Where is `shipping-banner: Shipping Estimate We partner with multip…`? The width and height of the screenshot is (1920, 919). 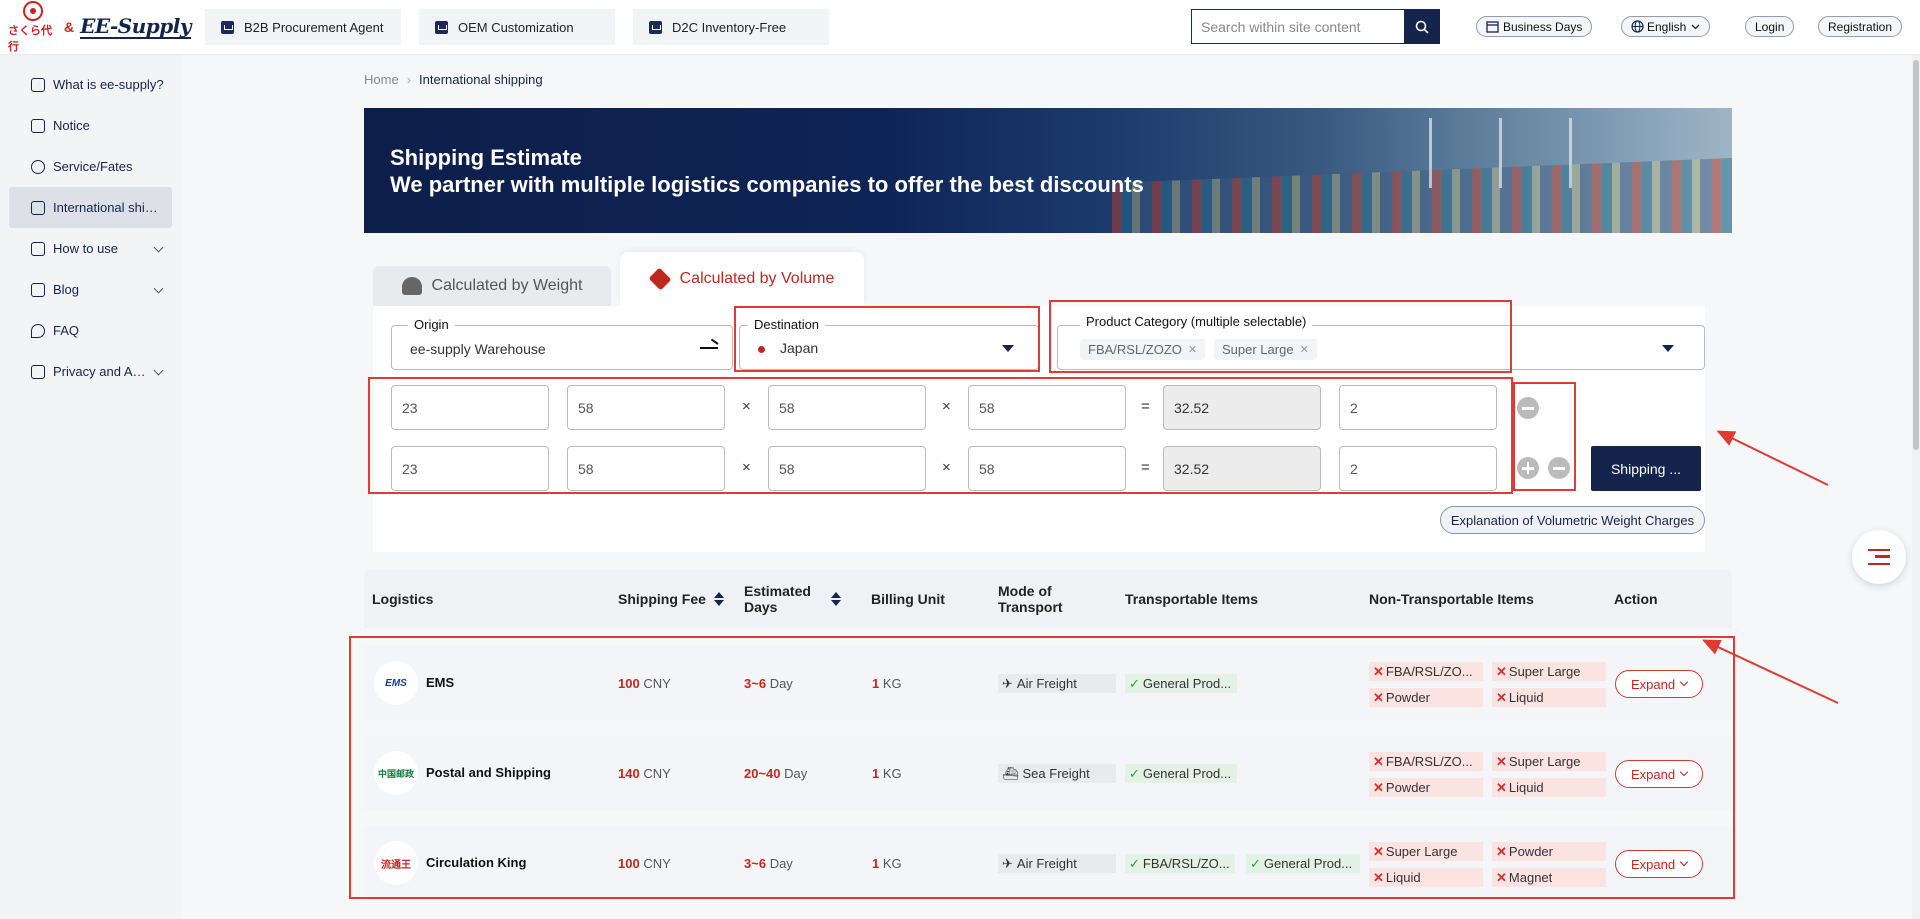
shipping-banner: Shipping Estimate We partner with multip… is located at coordinates (1048, 170).